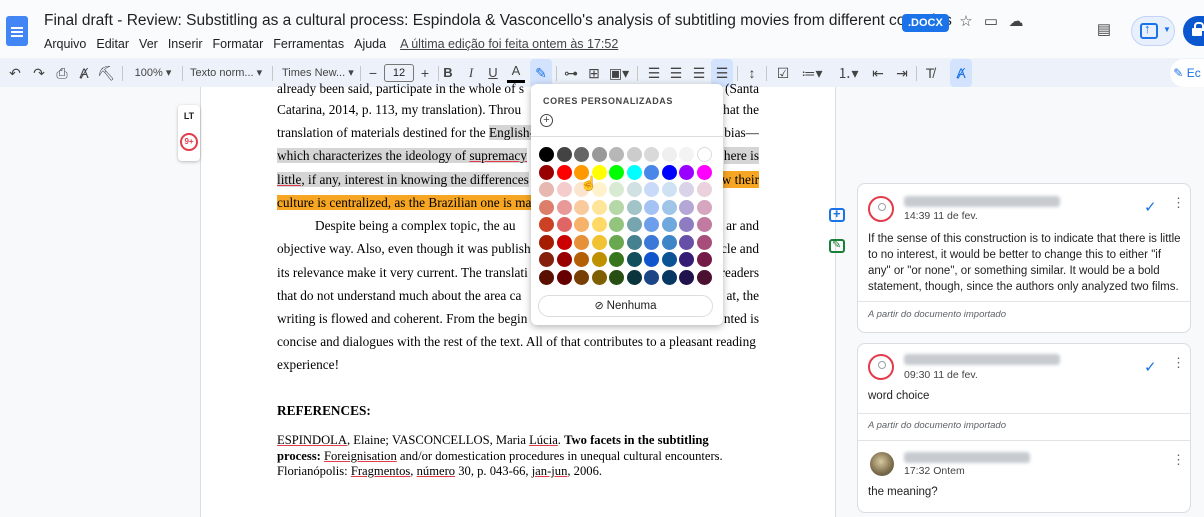 The width and height of the screenshot is (1204, 517). I want to click on clear-formatting-icon: T̸, so click(930, 73).